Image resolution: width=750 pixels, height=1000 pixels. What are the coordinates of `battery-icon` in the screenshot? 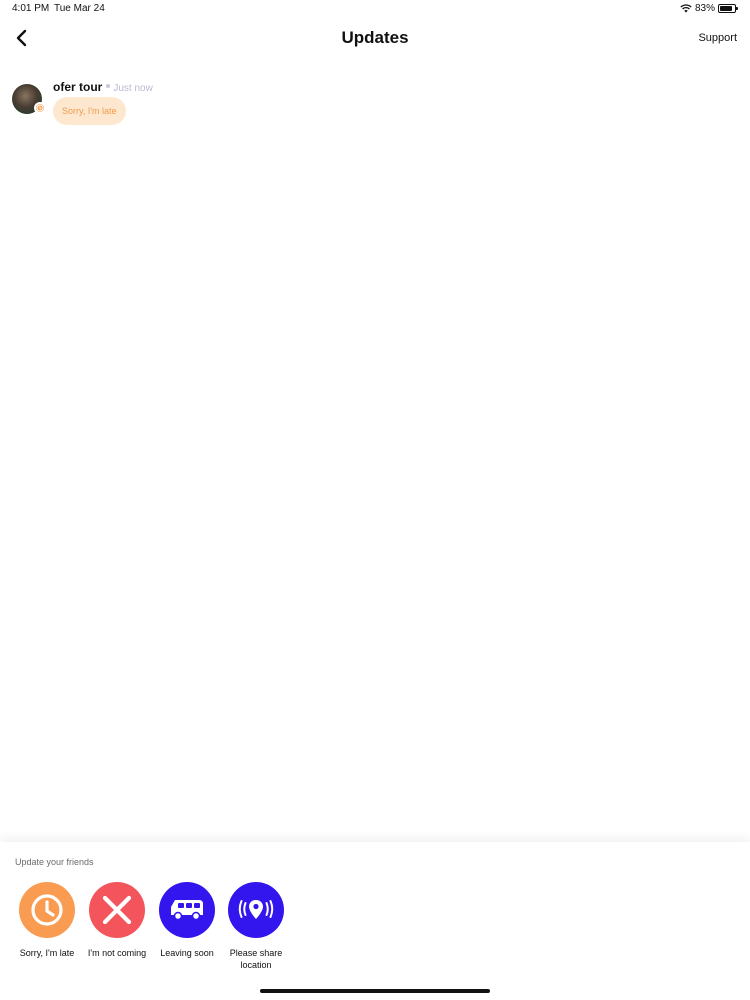 It's located at (728, 8).